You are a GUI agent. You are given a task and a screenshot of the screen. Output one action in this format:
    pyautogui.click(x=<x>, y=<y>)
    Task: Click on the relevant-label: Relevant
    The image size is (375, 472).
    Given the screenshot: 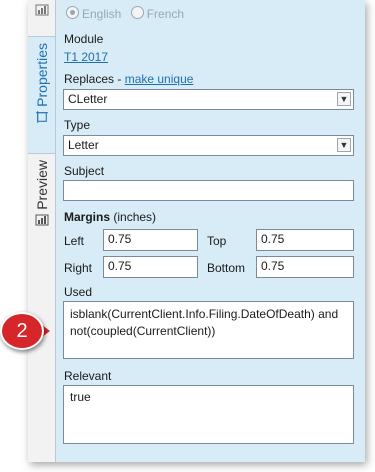 What is the action you would take?
    pyautogui.click(x=88, y=376)
    